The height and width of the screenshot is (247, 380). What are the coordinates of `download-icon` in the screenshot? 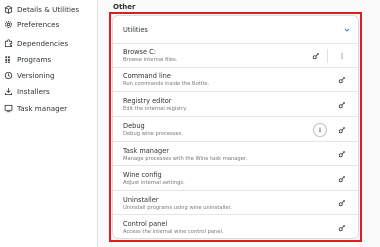 It's located at (8, 91).